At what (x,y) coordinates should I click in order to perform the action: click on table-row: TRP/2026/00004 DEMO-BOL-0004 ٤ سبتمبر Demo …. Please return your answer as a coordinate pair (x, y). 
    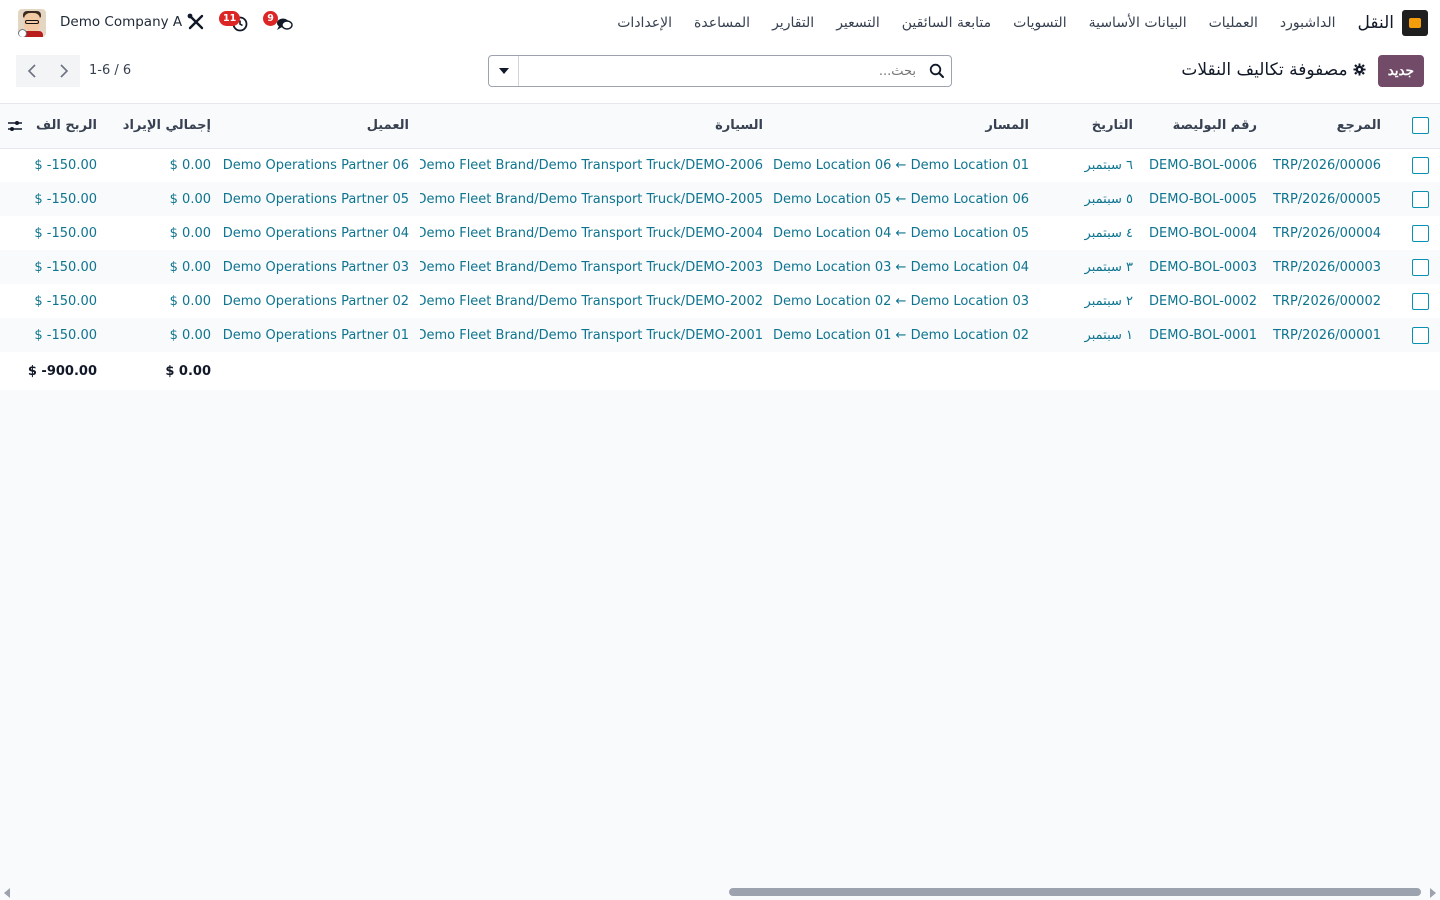
    Looking at the image, I should click on (720, 233).